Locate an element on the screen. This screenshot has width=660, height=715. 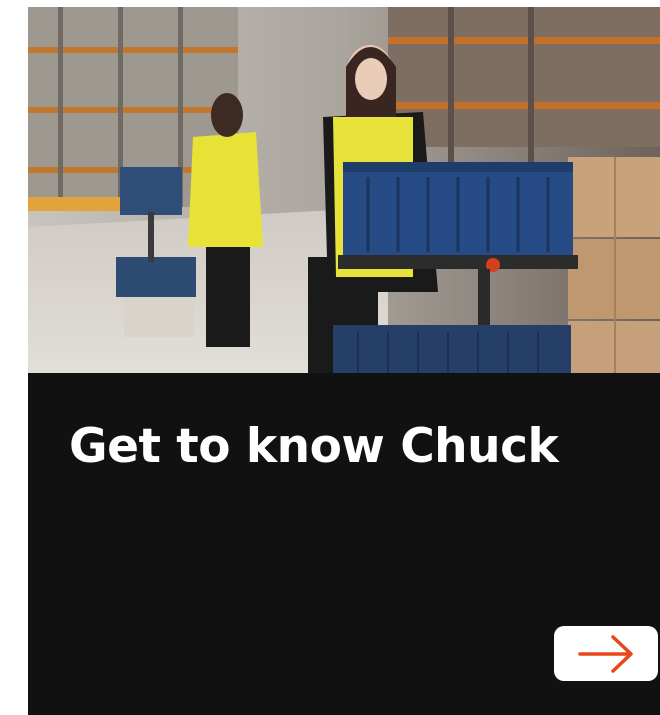
card-title: Get to know Chuck is located at coordinates (314, 446).